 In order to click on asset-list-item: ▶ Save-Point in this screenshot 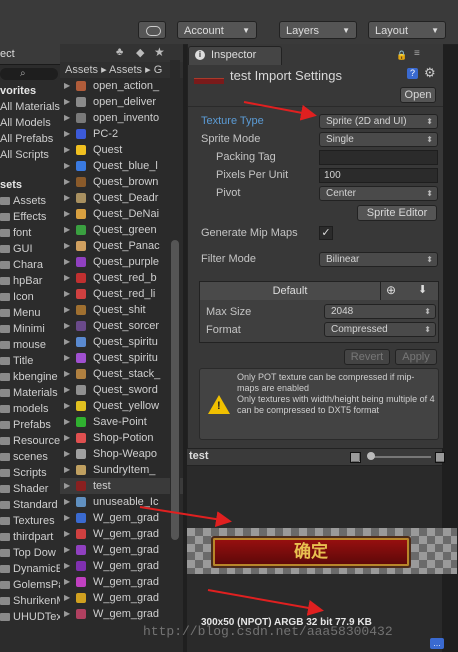, I will do `click(121, 422)`.